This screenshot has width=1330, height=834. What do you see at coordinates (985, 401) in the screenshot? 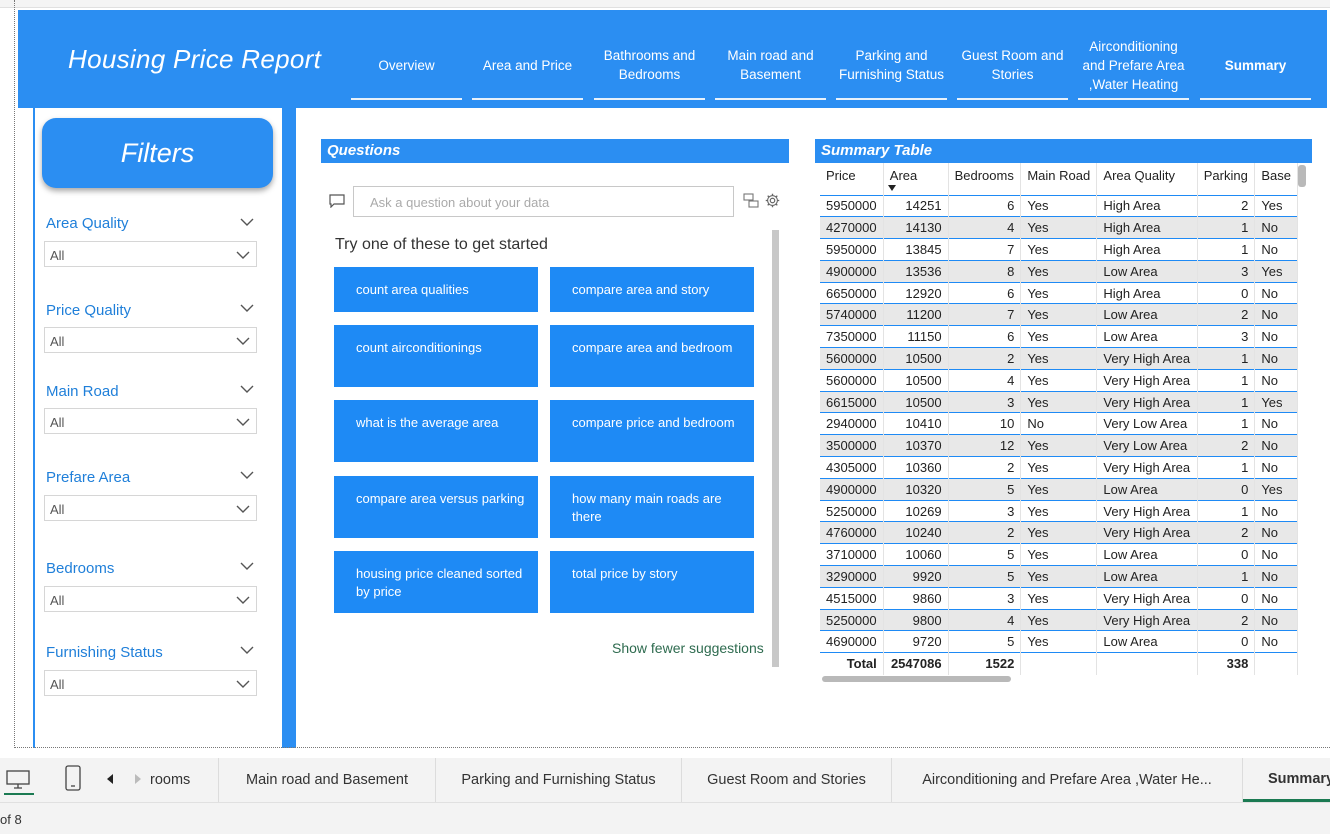
I see `table-cell: 3` at bounding box center [985, 401].